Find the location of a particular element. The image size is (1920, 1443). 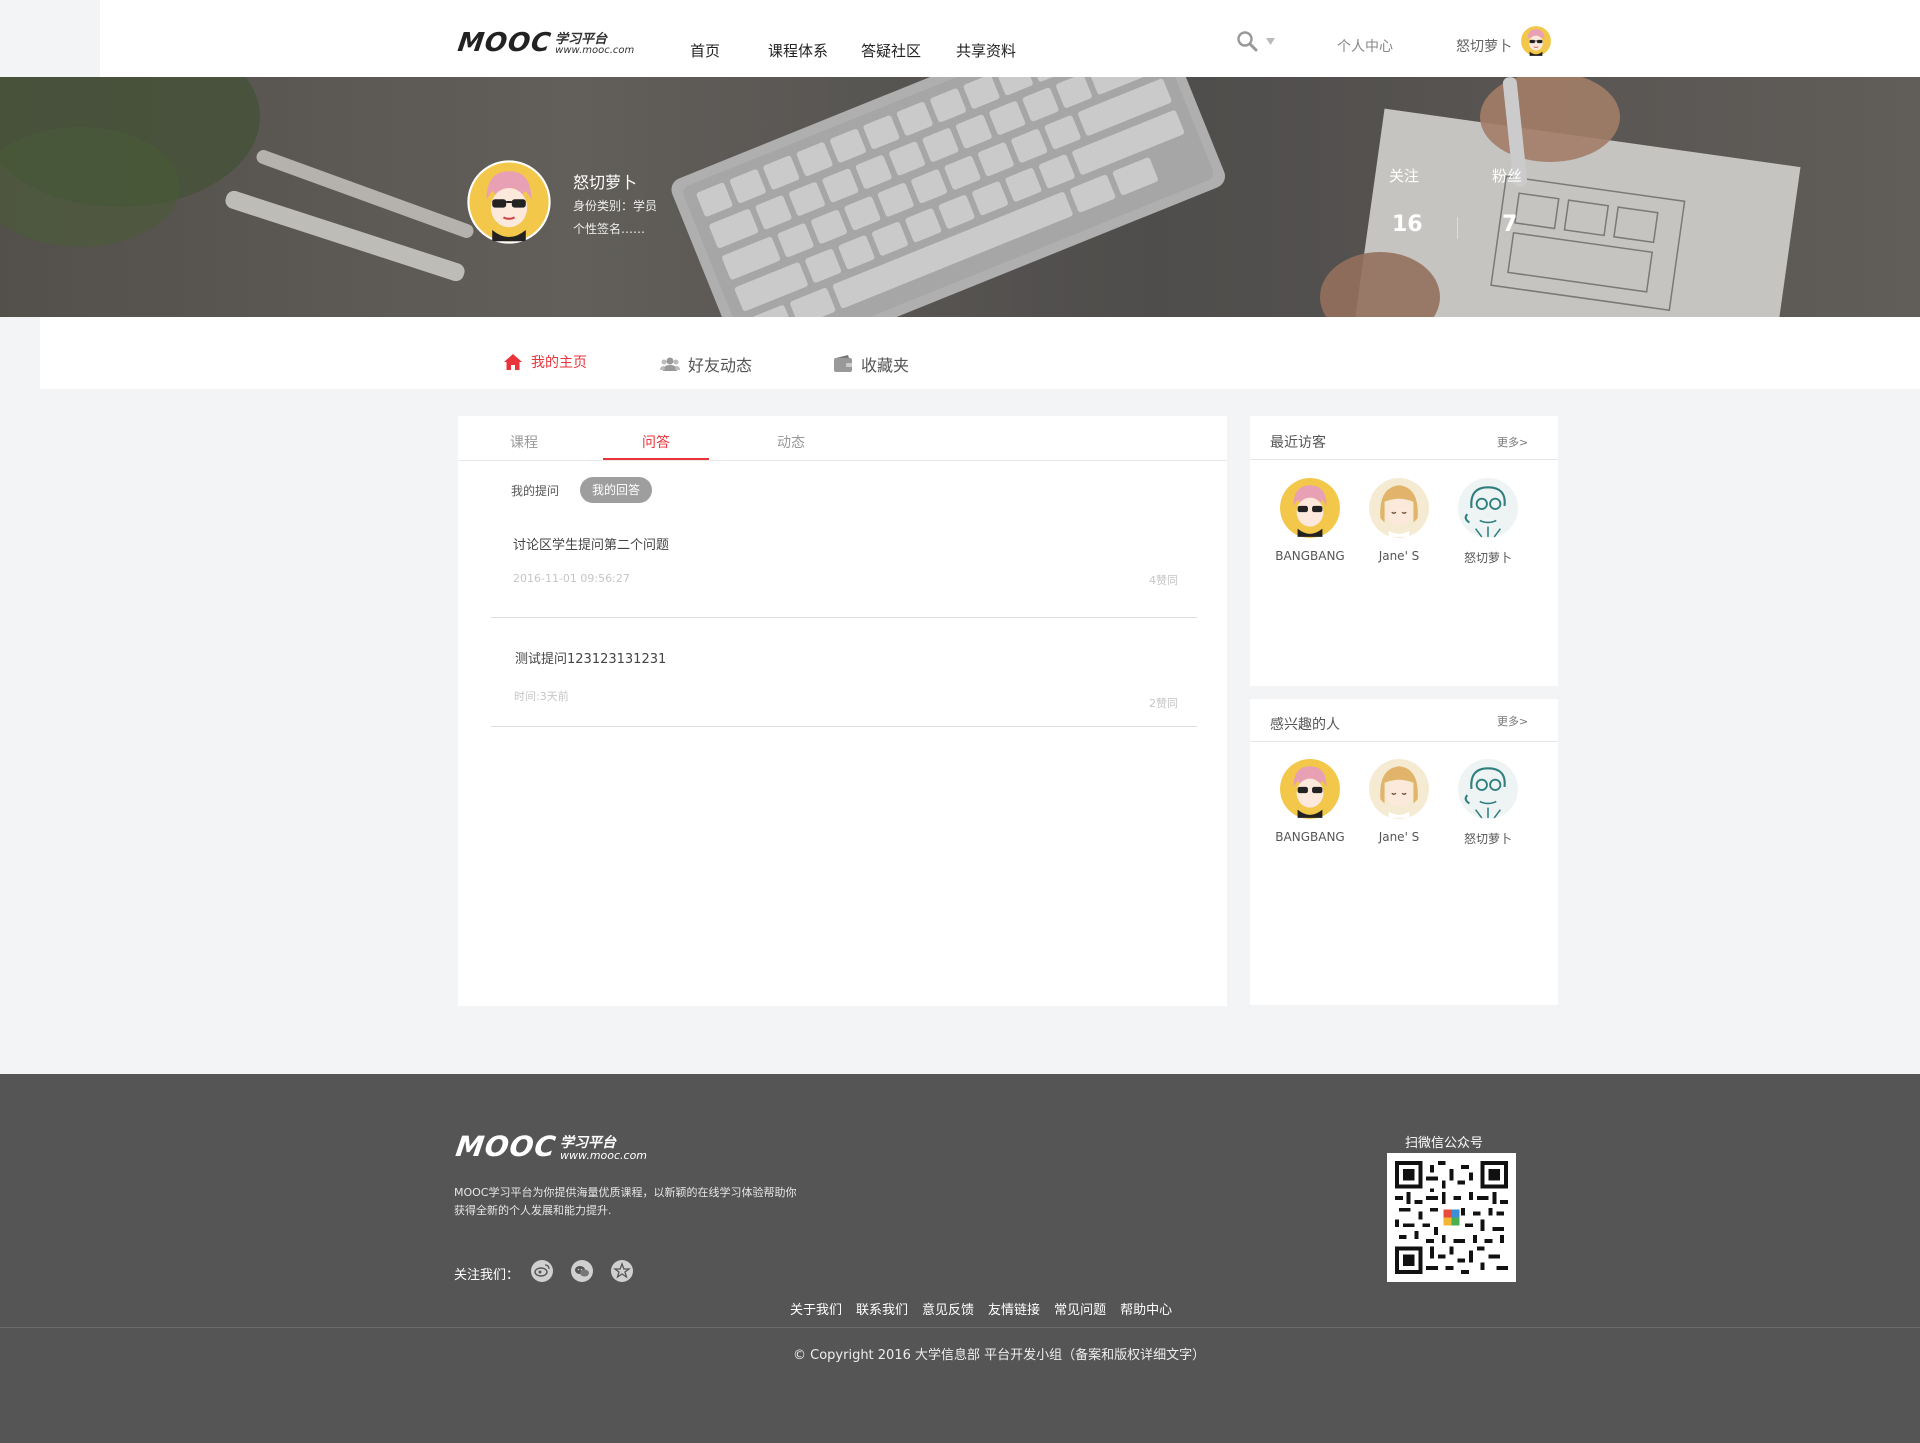

copyright-text: © Copyright 2016 大学信息部 平台开发小组（备案和版权详细文字） is located at coordinates (999, 1355).